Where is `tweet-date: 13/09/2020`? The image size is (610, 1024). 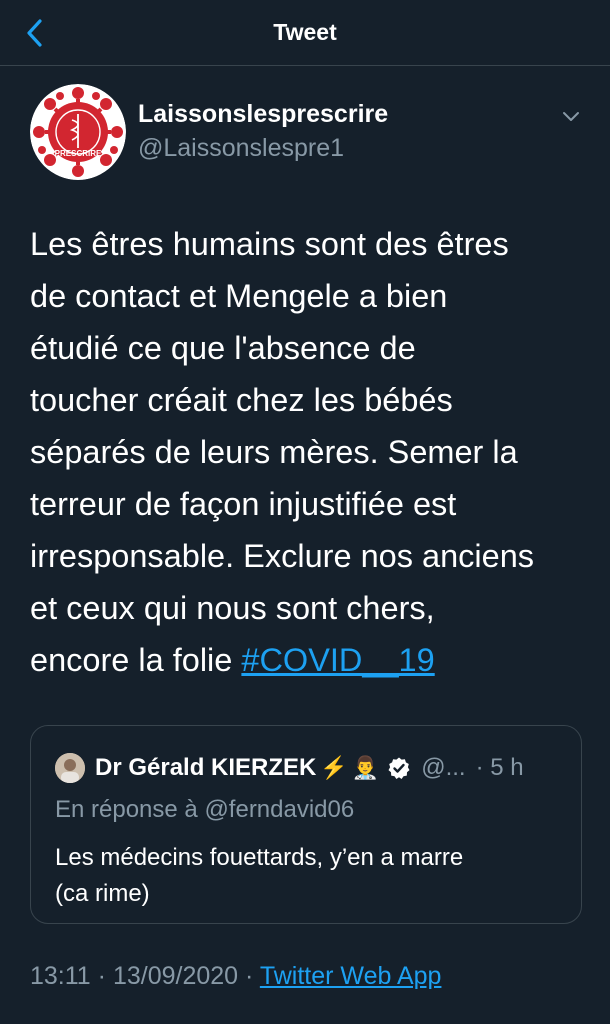 tweet-date: 13/09/2020 is located at coordinates (175, 976).